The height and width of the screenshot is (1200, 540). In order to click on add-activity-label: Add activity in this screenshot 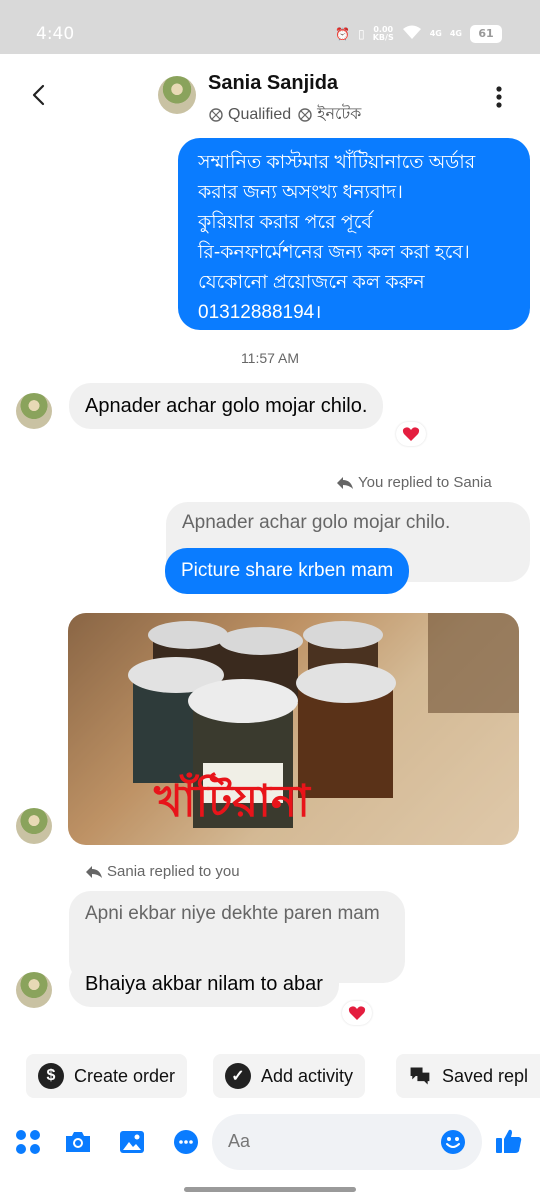, I will do `click(307, 1075)`.